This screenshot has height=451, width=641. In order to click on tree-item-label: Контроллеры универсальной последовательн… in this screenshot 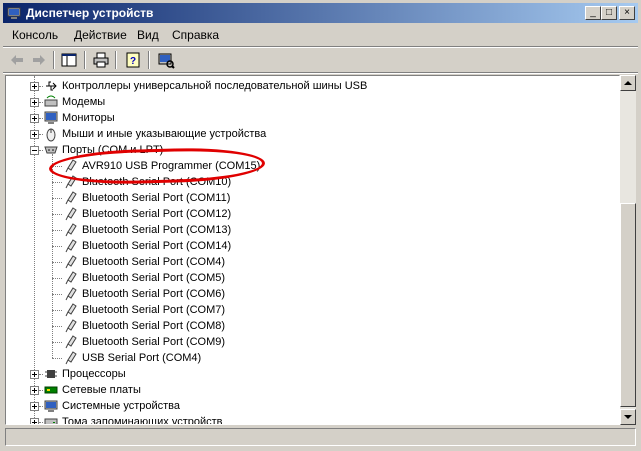, I will do `click(215, 86)`.